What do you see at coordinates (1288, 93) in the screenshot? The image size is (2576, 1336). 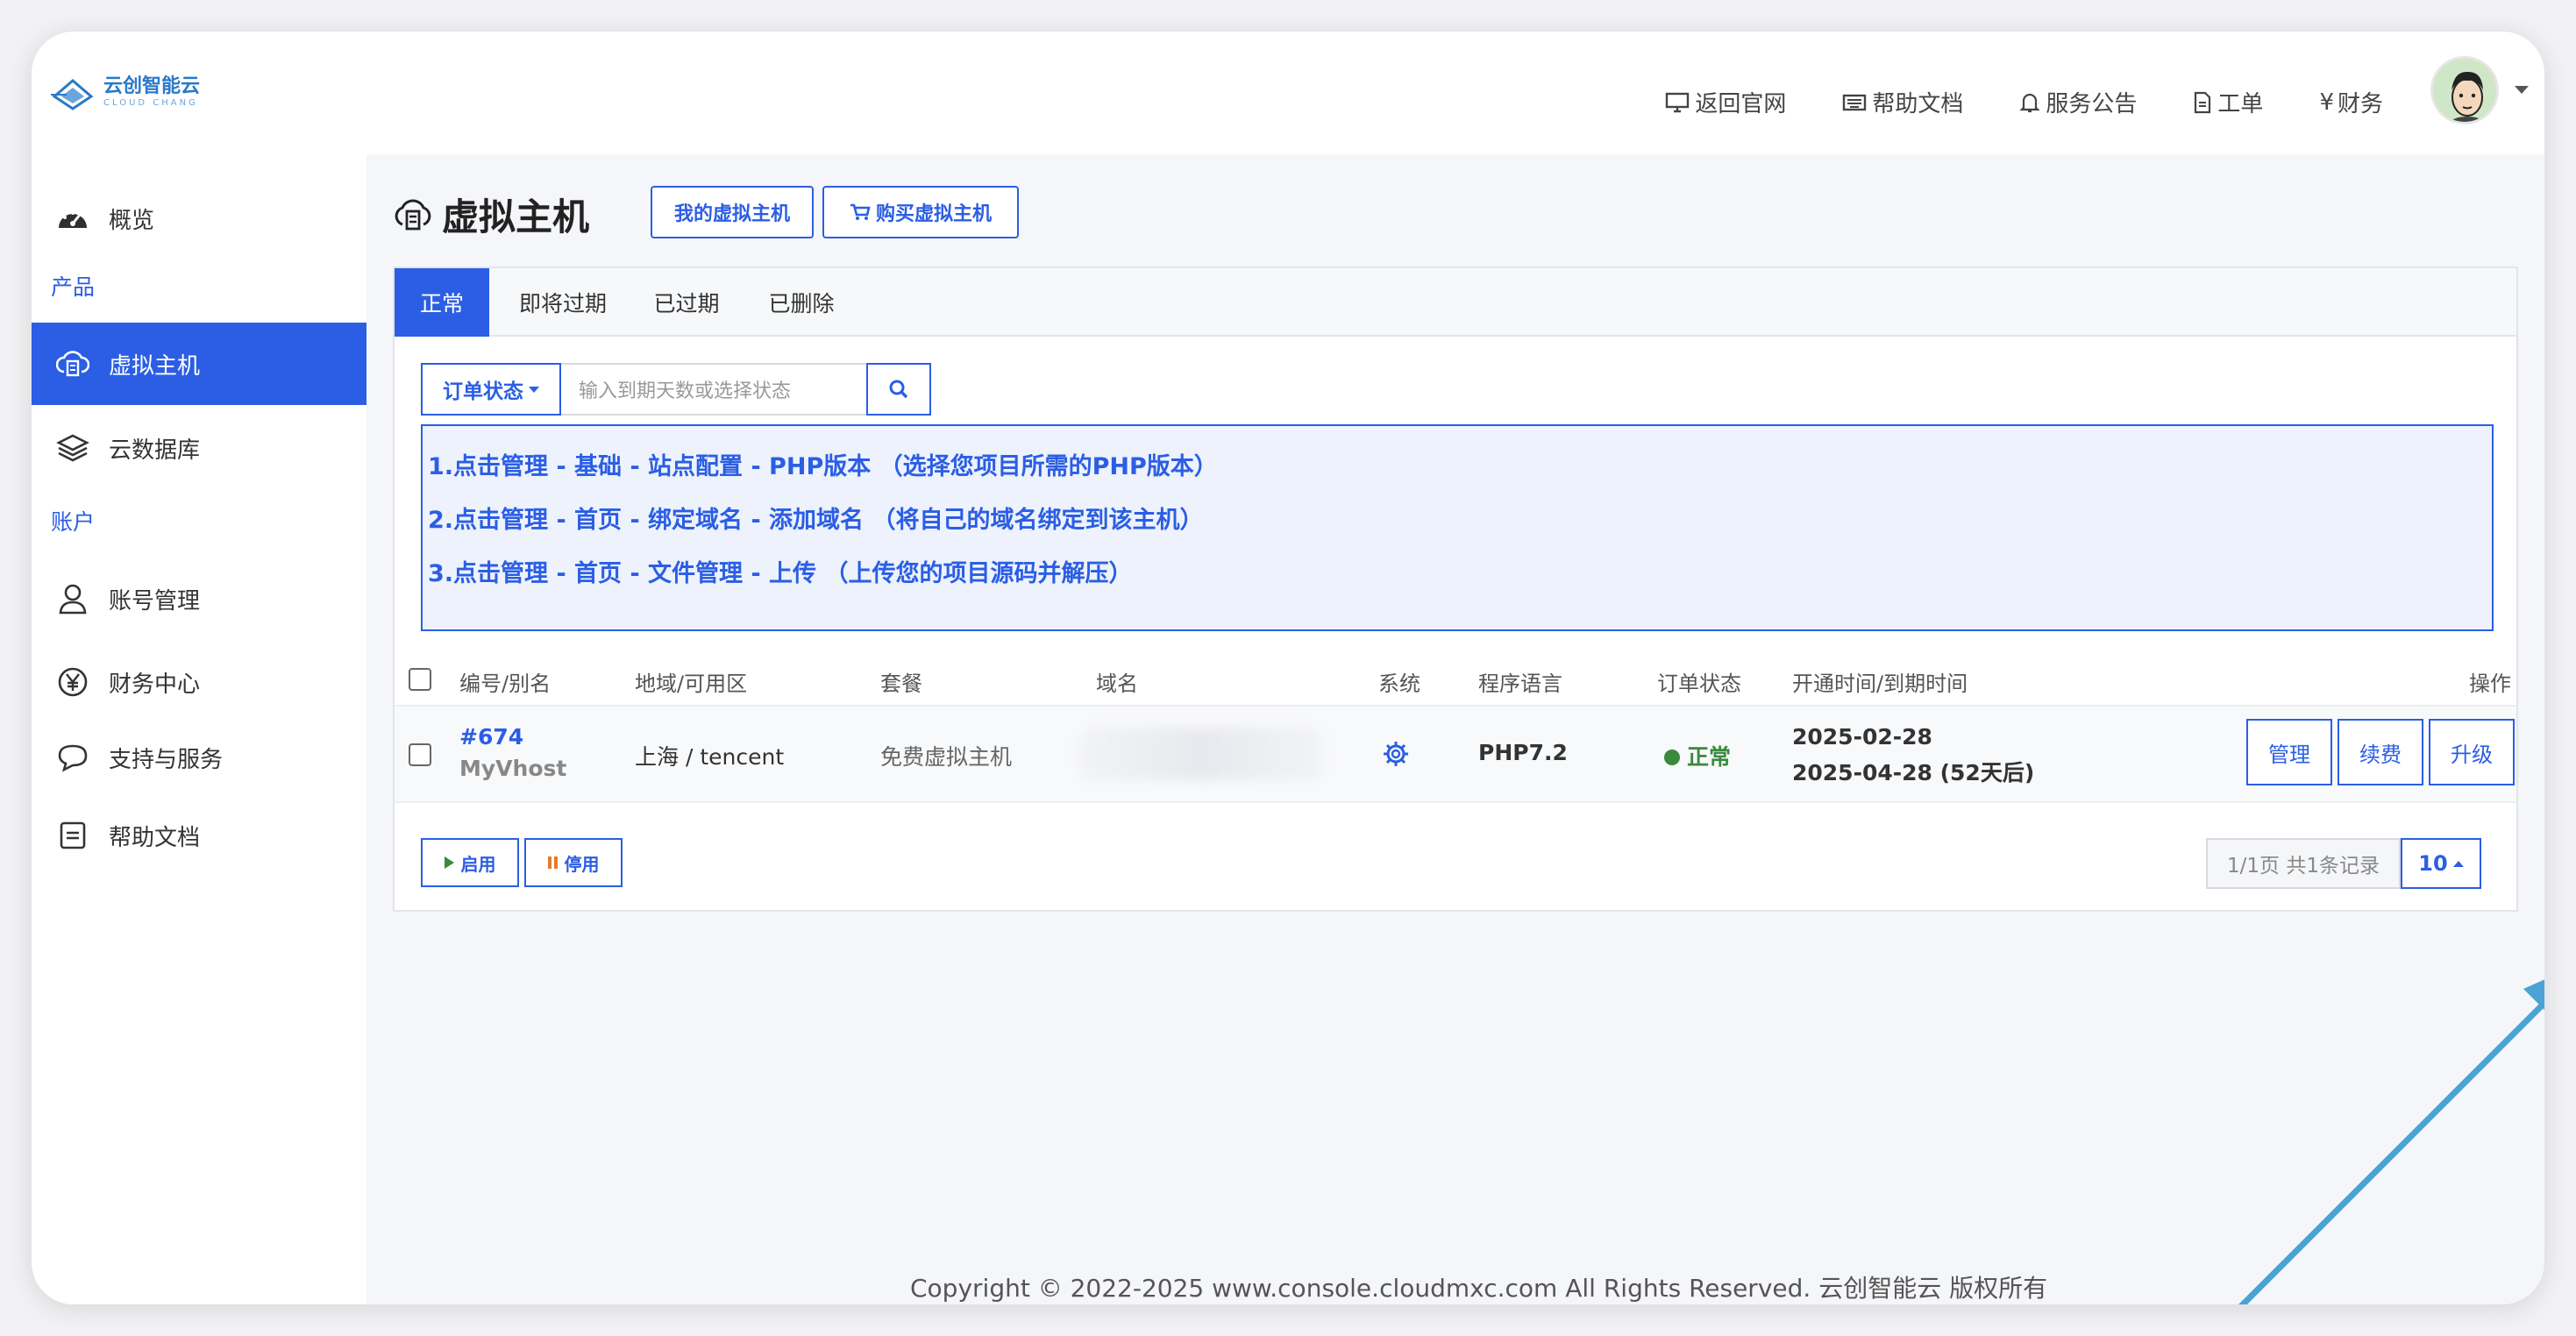 I see `top-header: 云创智能云 CLOUD CHANG 返回官网 帮助文档 服务公告 工单 ¥ 财务` at bounding box center [1288, 93].